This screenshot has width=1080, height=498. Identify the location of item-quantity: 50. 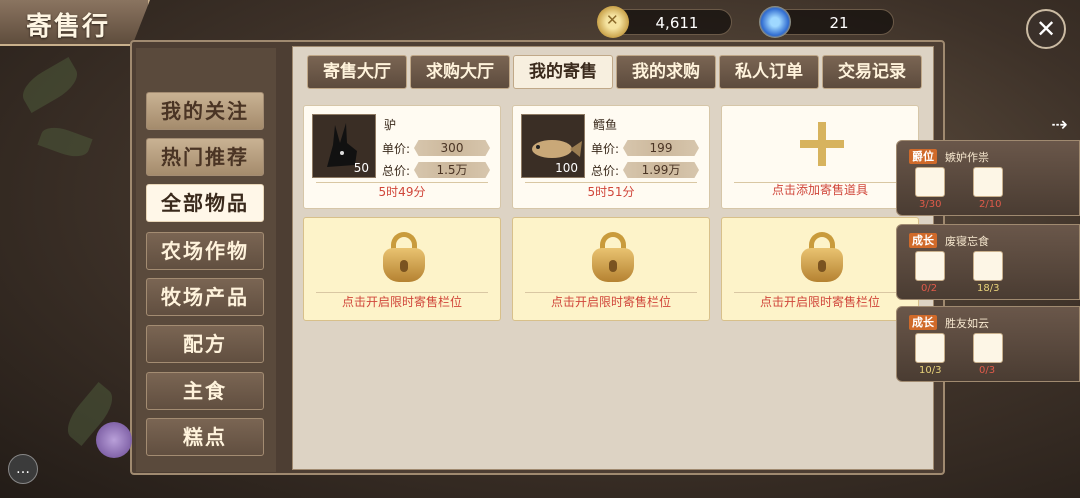
(361, 168).